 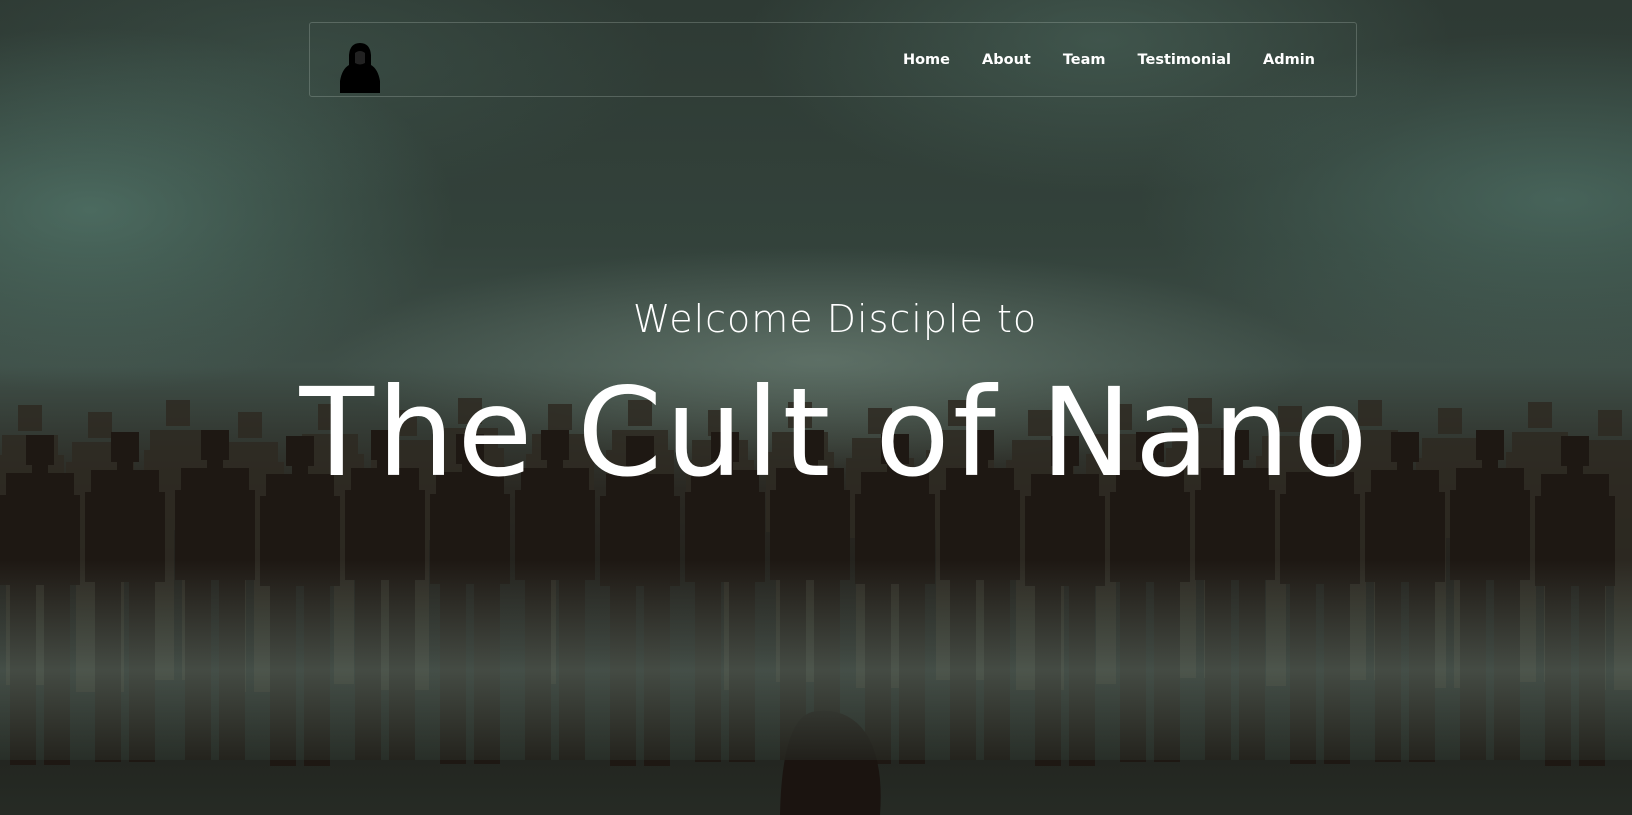 I want to click on hooded-figure-icon, so click(x=360, y=67).